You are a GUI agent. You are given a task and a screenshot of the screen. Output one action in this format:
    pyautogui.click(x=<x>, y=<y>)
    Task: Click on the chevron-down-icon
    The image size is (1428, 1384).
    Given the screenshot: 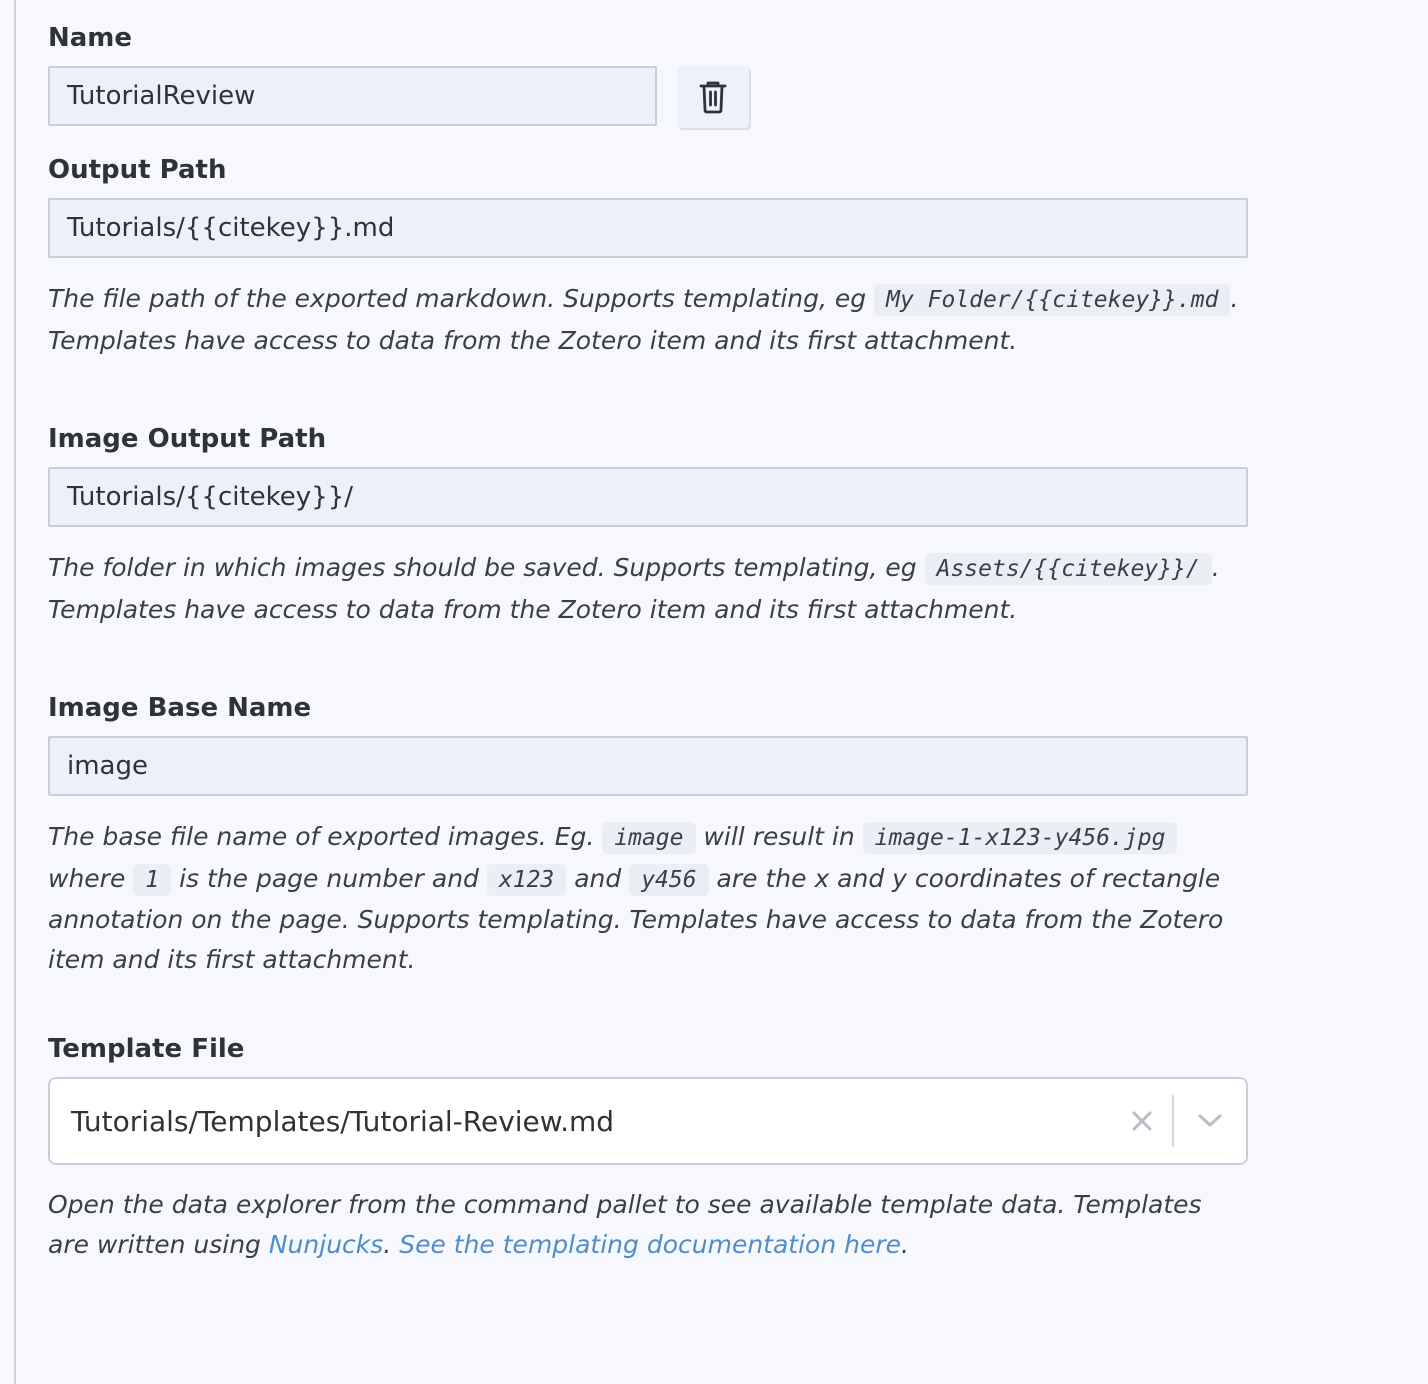 What is the action you would take?
    pyautogui.click(x=1210, y=1120)
    